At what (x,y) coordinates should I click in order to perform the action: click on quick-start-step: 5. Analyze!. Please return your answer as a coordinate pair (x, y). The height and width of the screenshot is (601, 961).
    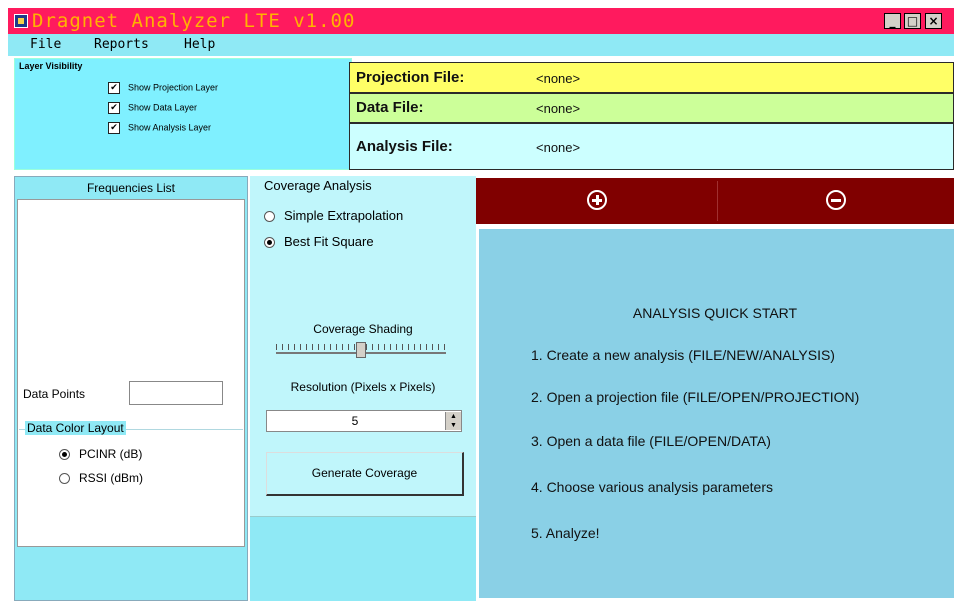
    Looking at the image, I should click on (565, 533).